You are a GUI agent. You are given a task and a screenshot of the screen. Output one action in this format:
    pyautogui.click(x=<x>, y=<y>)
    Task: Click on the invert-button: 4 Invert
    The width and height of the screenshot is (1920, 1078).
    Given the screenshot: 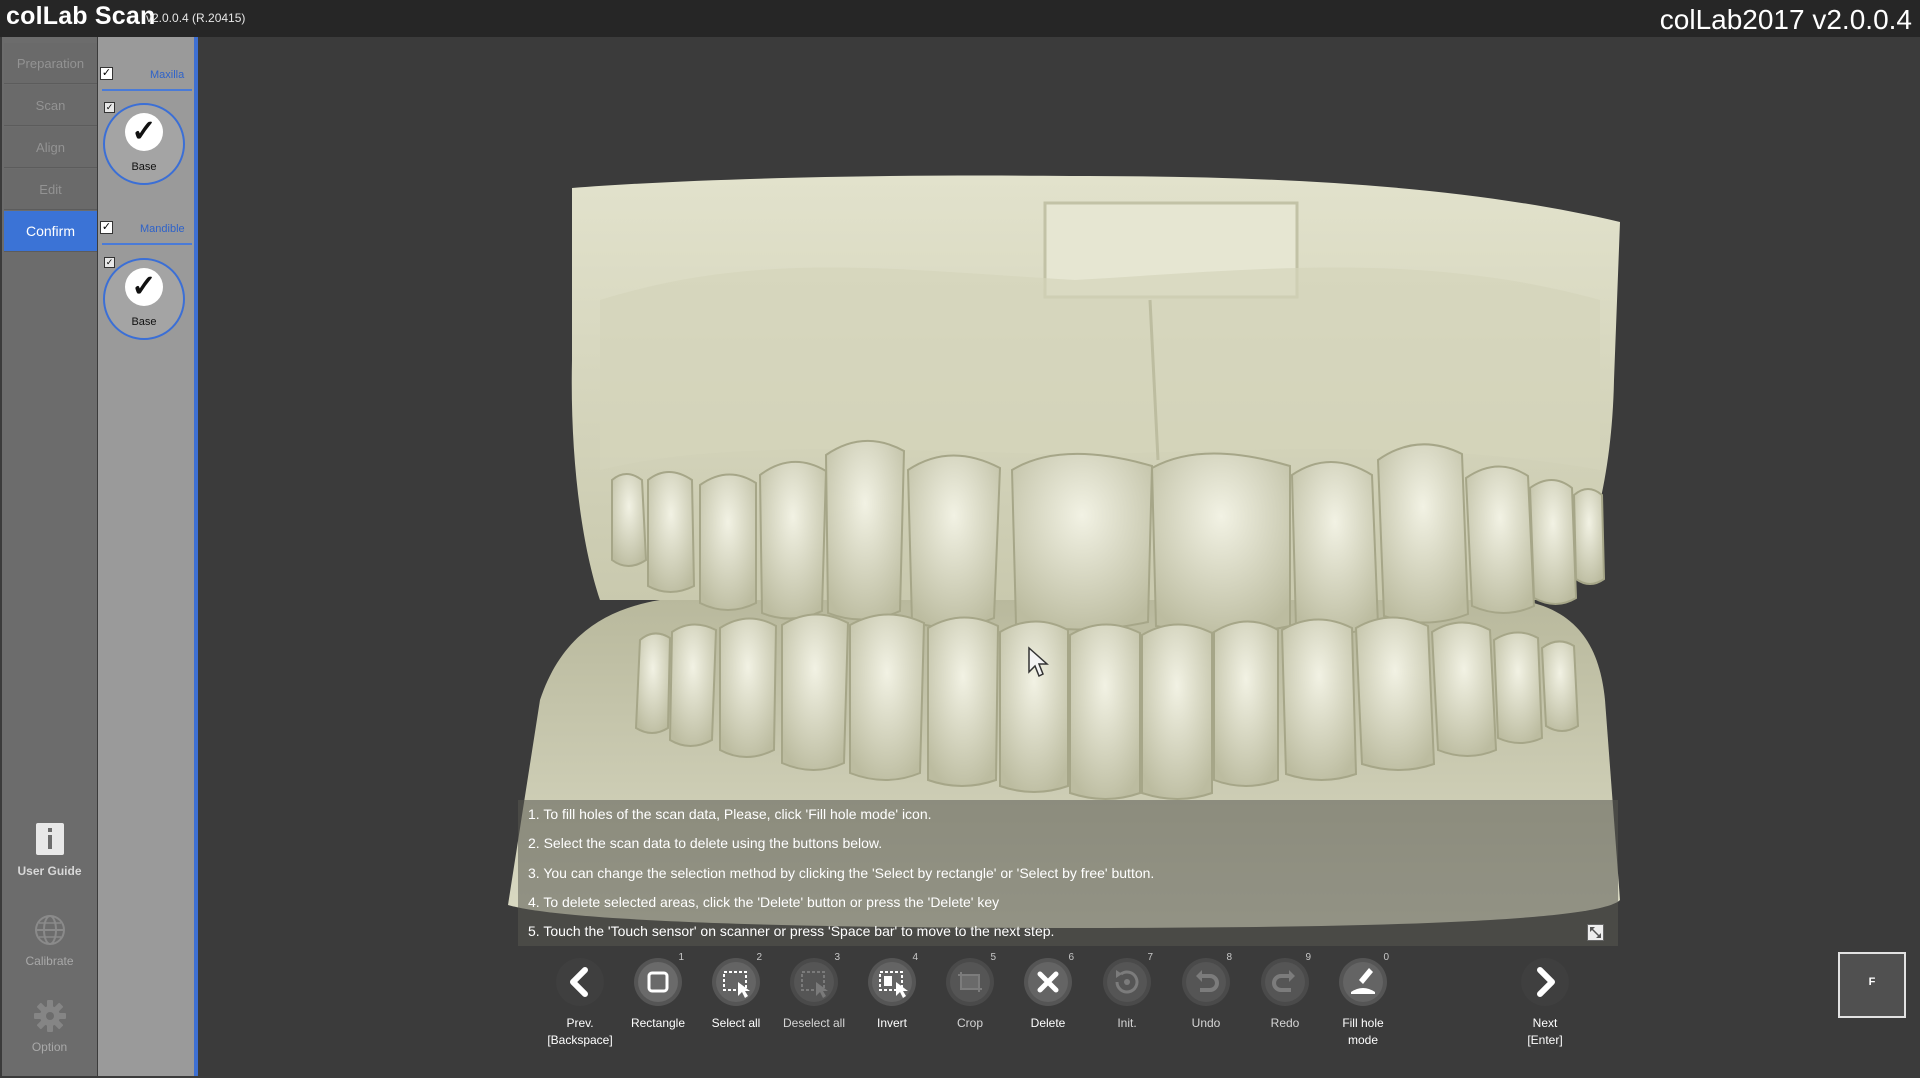 What is the action you would take?
    pyautogui.click(x=892, y=992)
    